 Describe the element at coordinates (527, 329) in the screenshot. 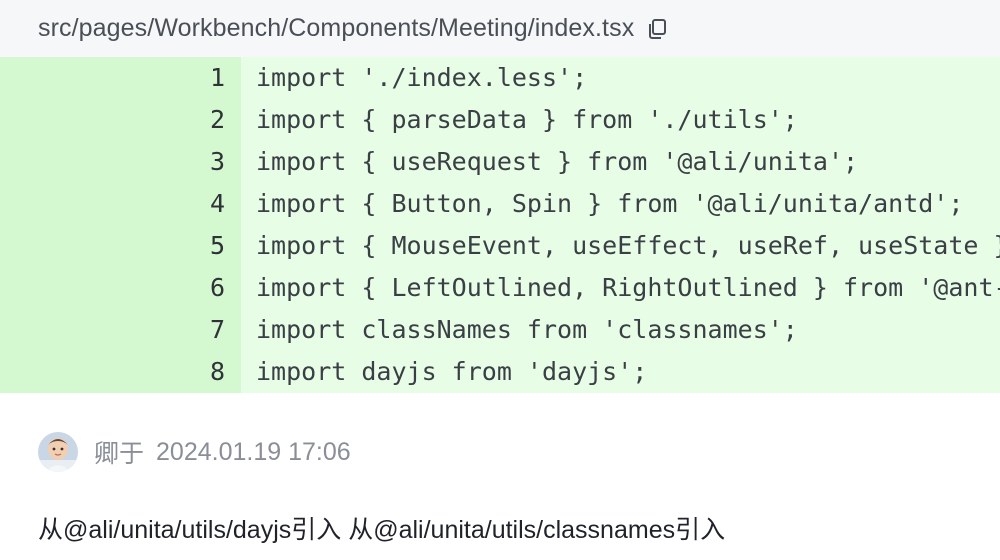

I see `code-text: import classNames from 'classnames';` at that location.